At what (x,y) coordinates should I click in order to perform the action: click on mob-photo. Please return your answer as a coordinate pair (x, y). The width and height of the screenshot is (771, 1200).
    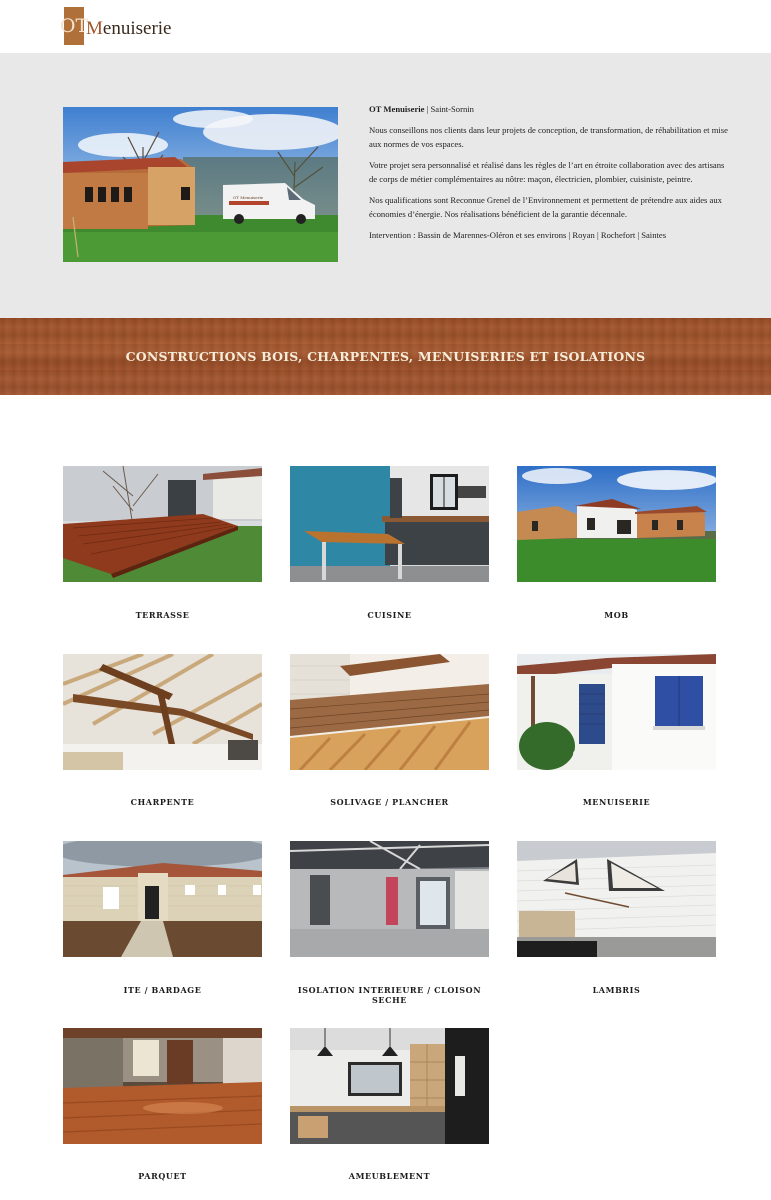
    Looking at the image, I should click on (616, 524).